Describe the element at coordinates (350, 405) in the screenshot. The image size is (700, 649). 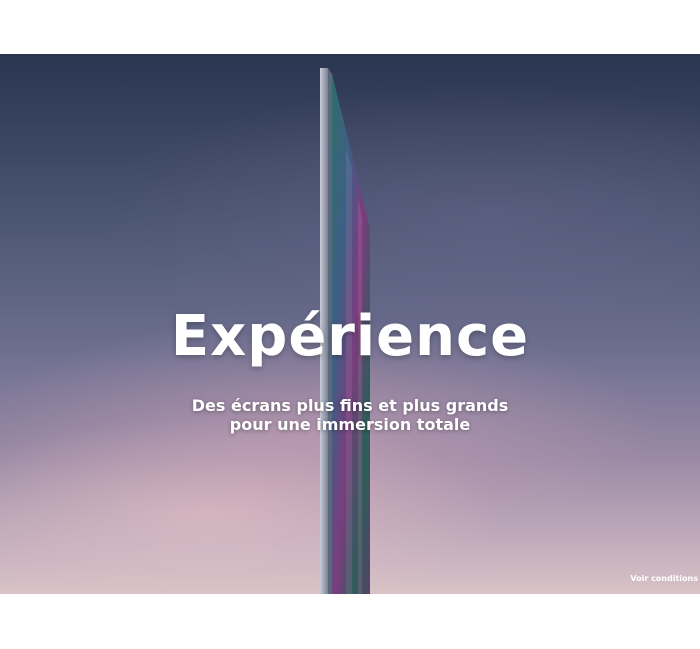
I see `hero-subtitle-line-1: Des écrans plus fins et plus grands` at that location.